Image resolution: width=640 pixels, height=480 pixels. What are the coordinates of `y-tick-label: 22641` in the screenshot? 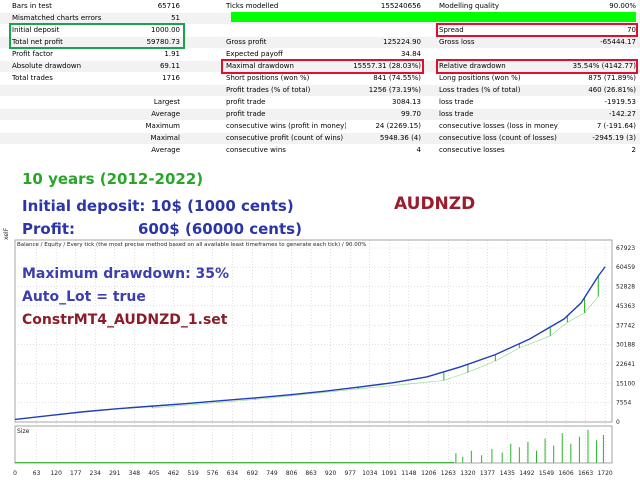 It's located at (625, 364).